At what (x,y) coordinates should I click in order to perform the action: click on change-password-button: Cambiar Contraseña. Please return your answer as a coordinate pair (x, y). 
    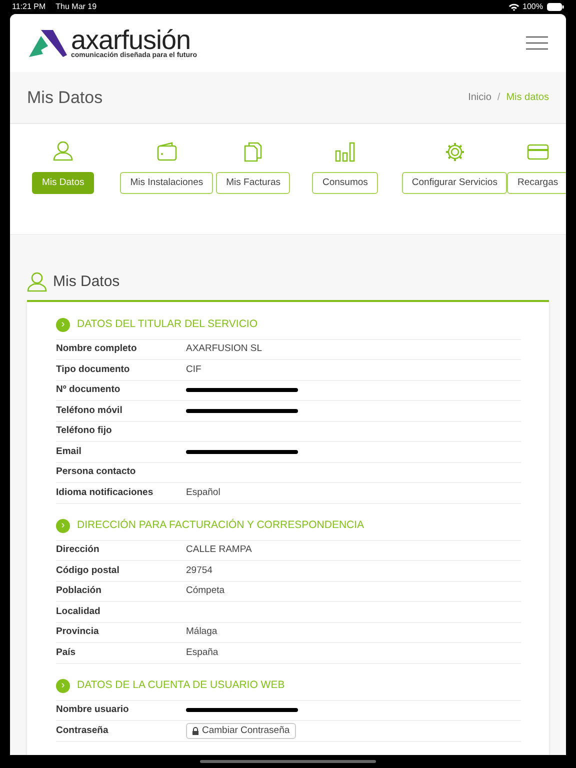
    Looking at the image, I should click on (241, 730).